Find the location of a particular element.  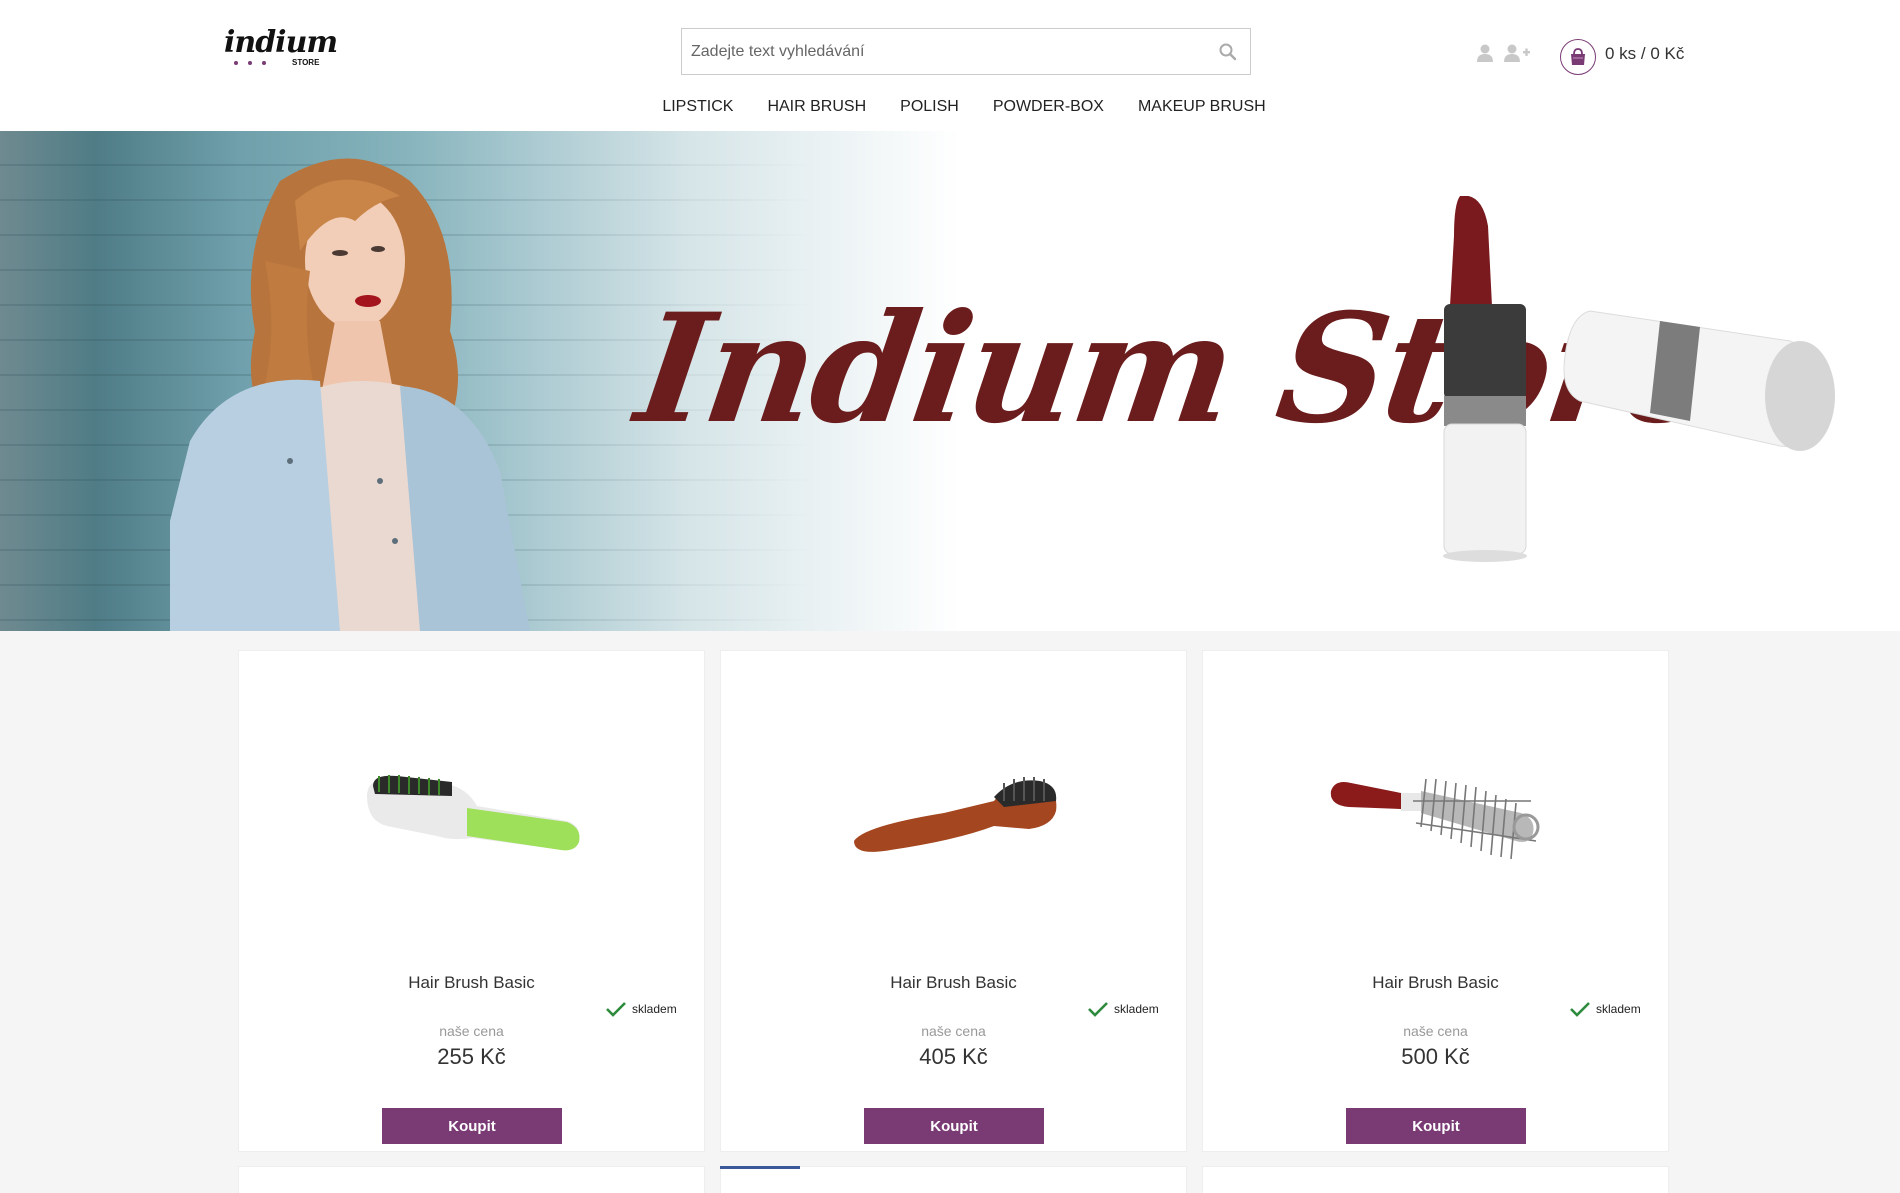

cart-summary: 0 ks / 0 Kč is located at coordinates (1644, 54).